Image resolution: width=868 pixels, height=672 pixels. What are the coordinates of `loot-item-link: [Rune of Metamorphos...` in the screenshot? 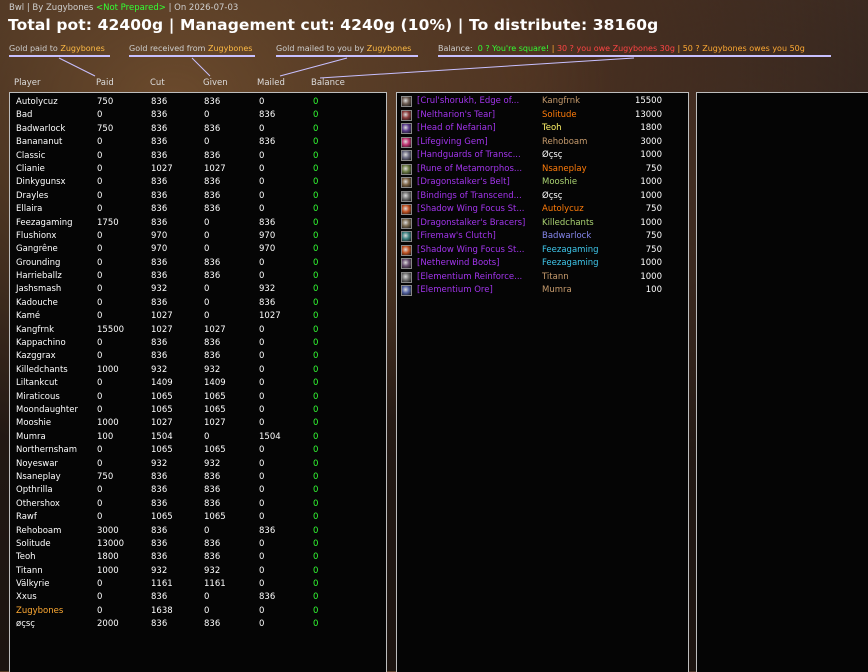 It's located at (478, 169).